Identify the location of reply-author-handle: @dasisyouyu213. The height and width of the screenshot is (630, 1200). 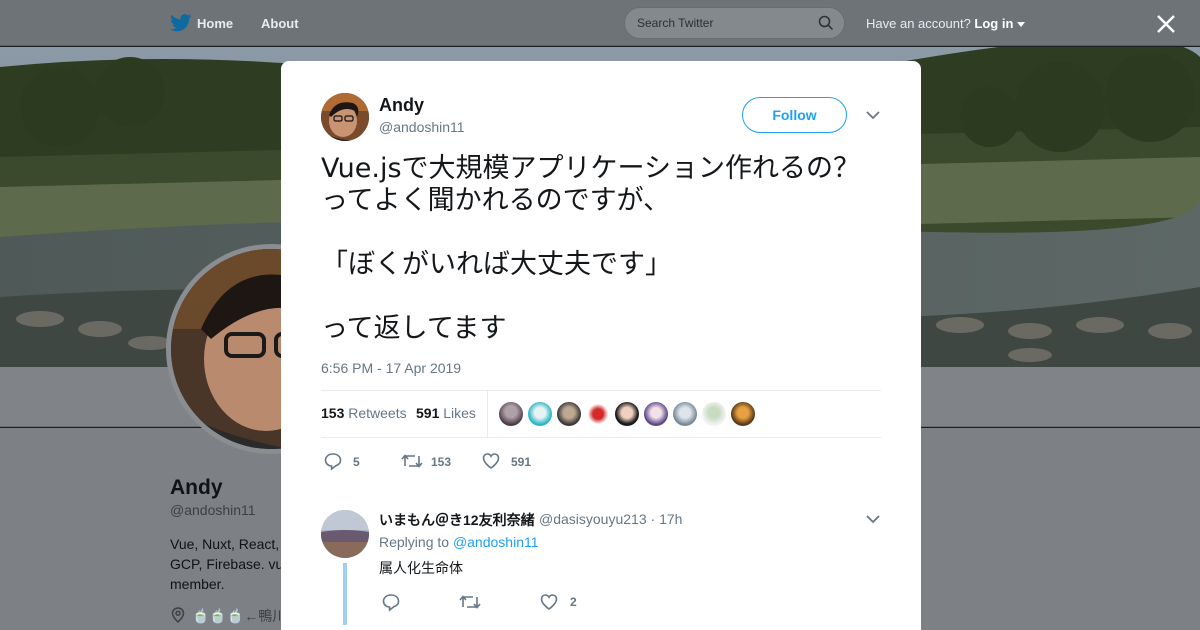
(593, 519).